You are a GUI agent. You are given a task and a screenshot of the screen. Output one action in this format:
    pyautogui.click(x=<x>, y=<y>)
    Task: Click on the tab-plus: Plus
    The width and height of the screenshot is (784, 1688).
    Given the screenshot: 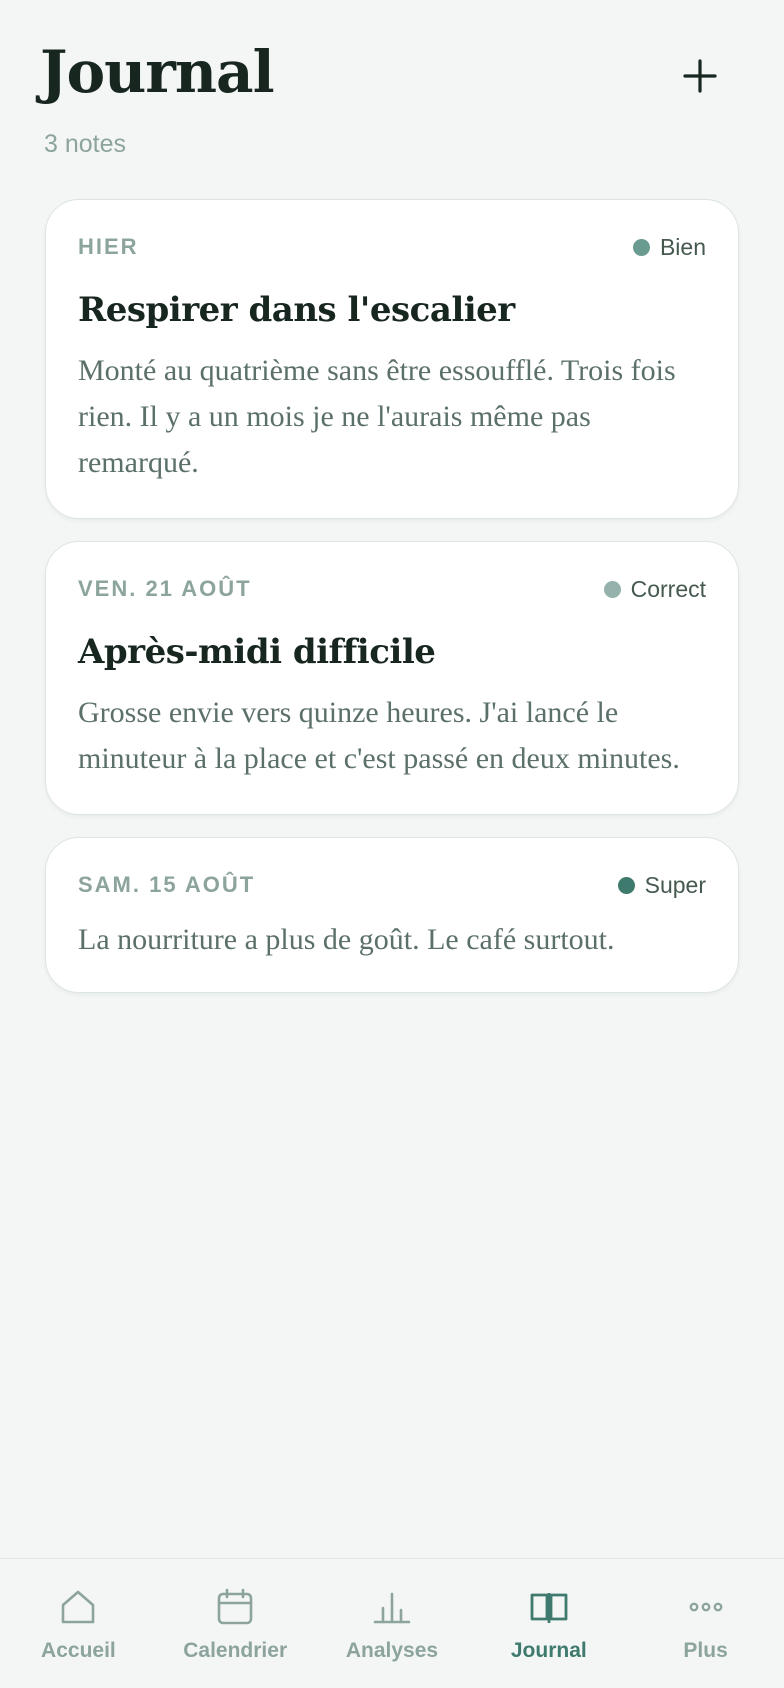 What is the action you would take?
    pyautogui.click(x=705, y=1623)
    